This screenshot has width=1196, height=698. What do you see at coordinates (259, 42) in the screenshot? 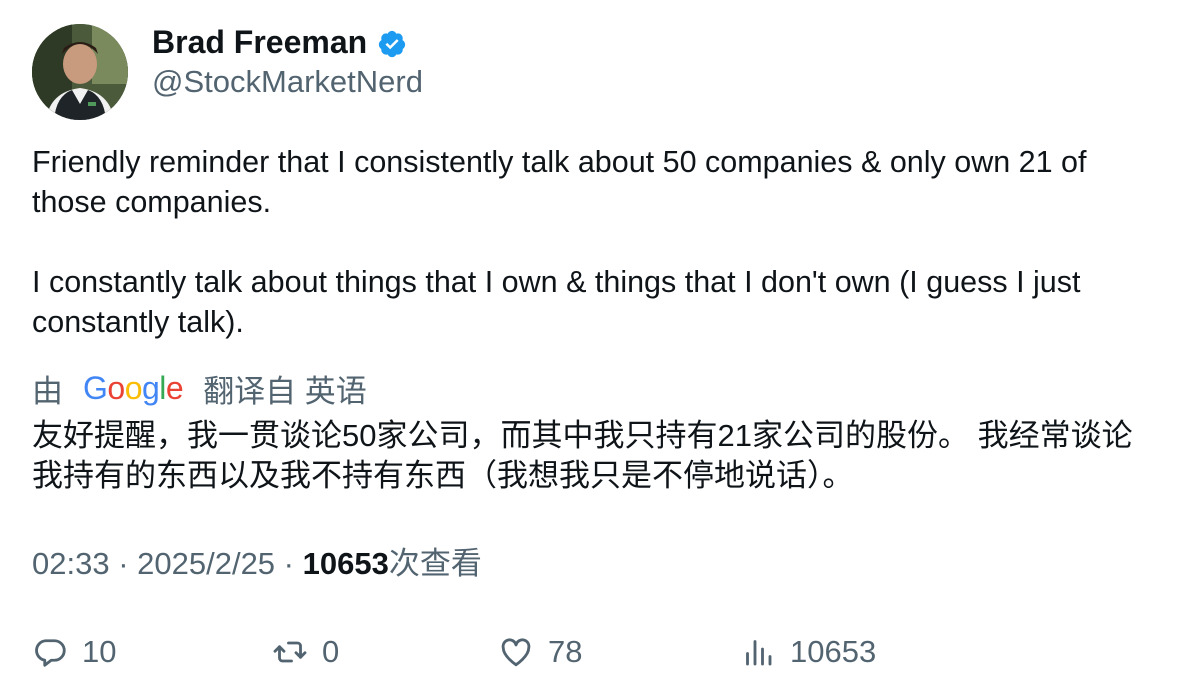
I see `author-name: Brad Freeman` at bounding box center [259, 42].